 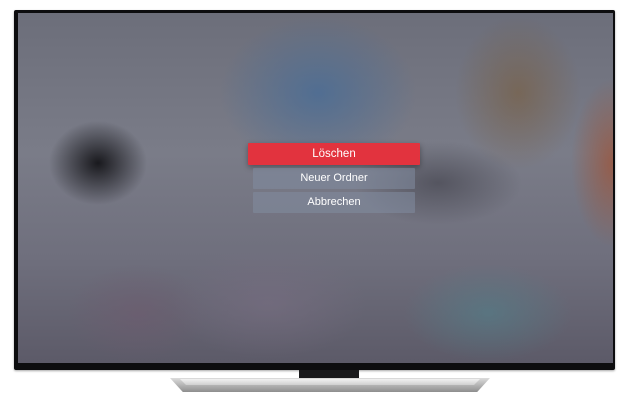 I want to click on delete-button: Löschen, so click(x=334, y=154).